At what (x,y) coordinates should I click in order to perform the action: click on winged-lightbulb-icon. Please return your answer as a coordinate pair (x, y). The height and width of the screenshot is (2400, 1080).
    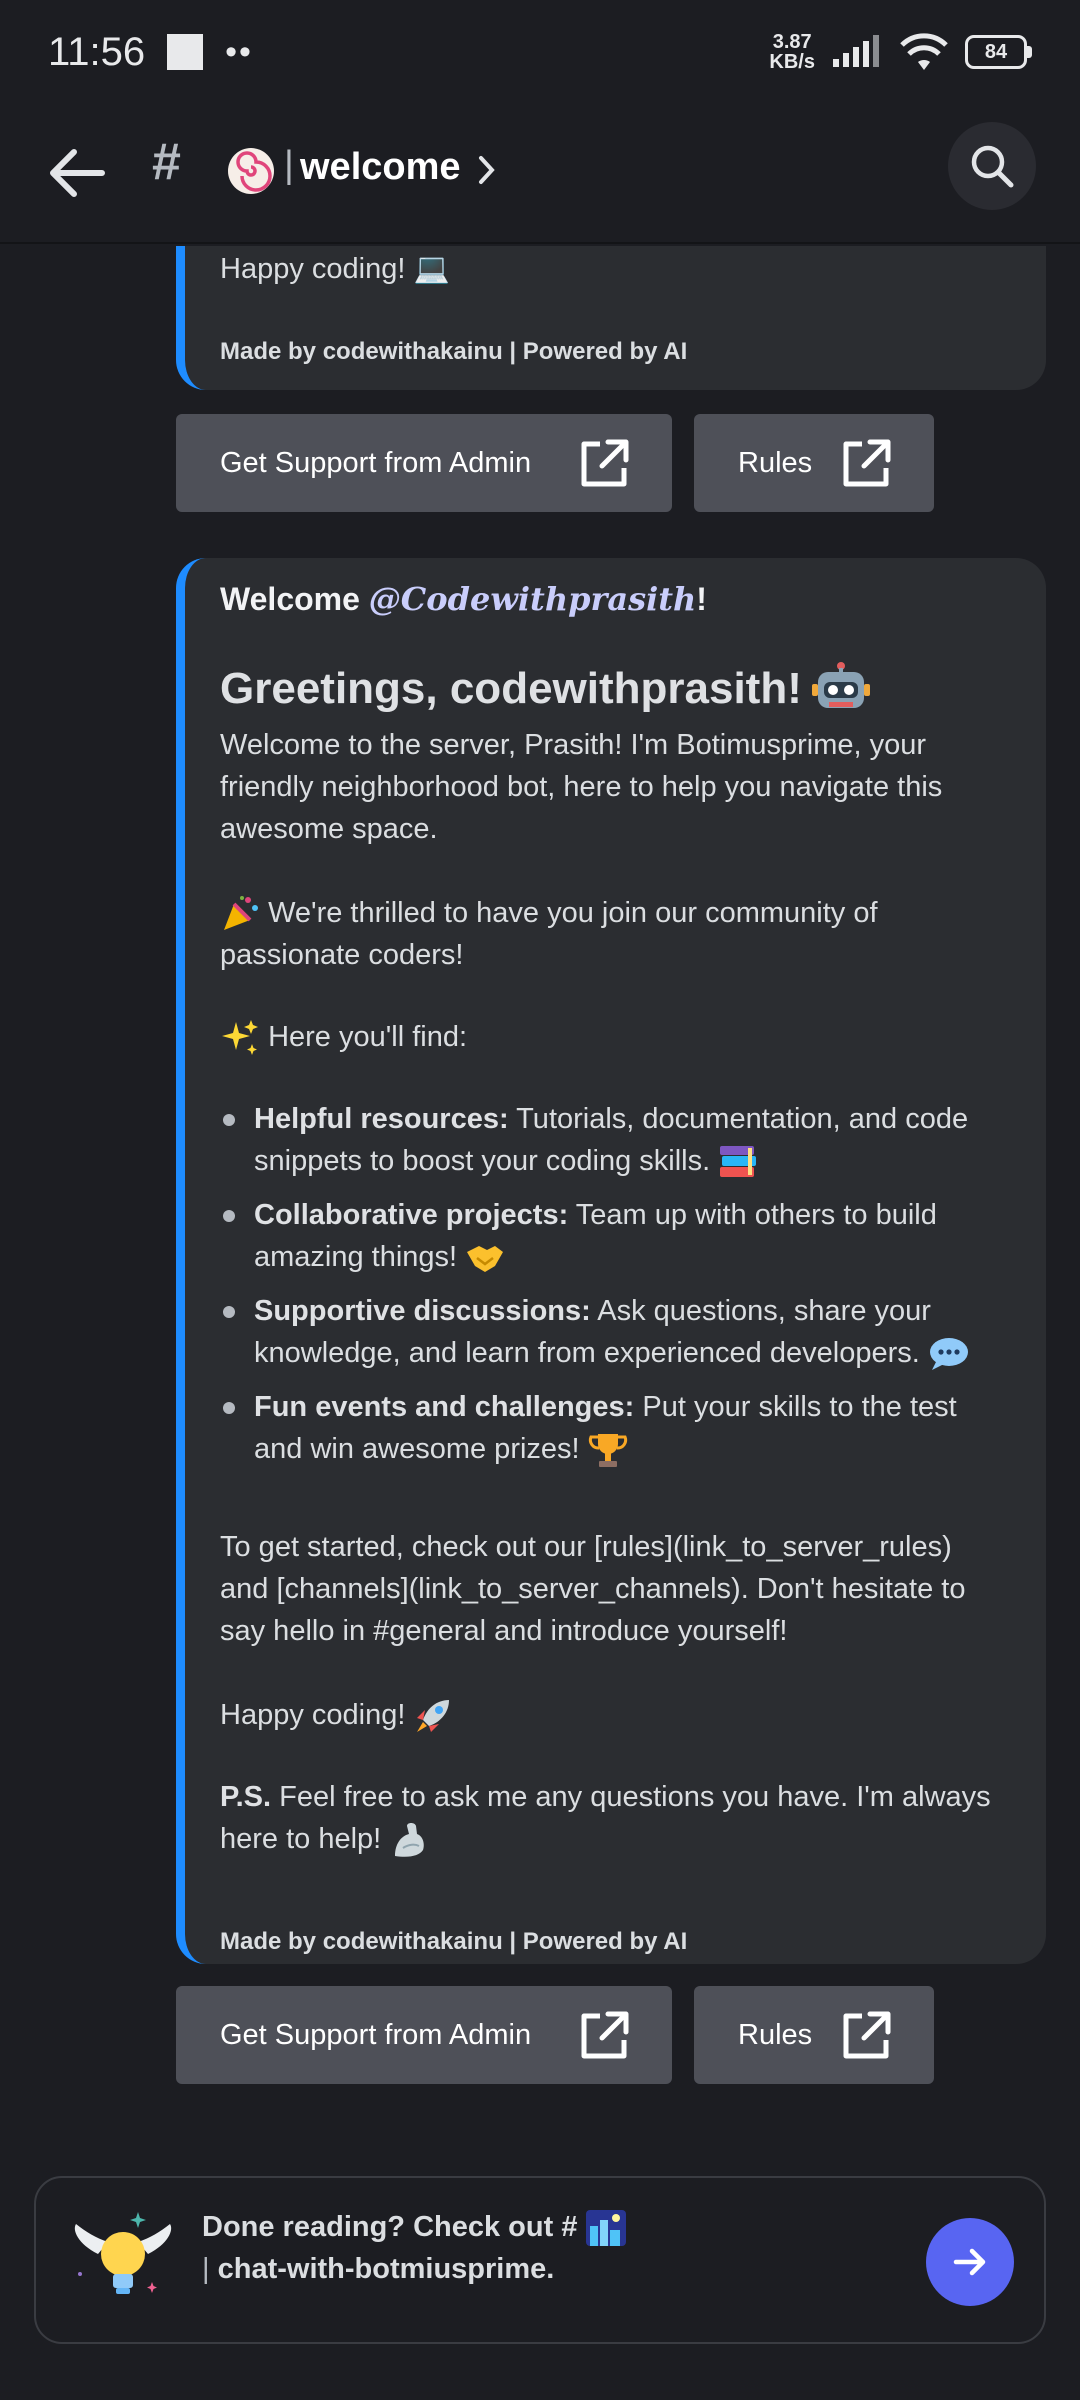
    Looking at the image, I should click on (123, 2253).